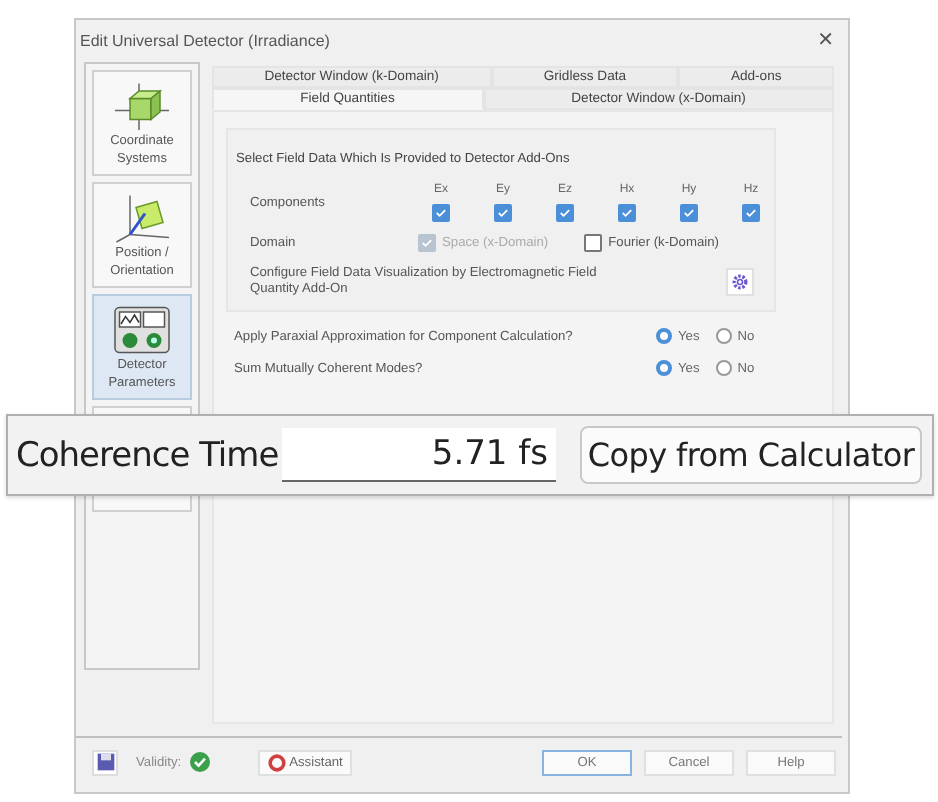 The width and height of the screenshot is (938, 802). What do you see at coordinates (205, 40) in the screenshot?
I see `window-title: Edit Universal Detector (Irradiance)` at bounding box center [205, 40].